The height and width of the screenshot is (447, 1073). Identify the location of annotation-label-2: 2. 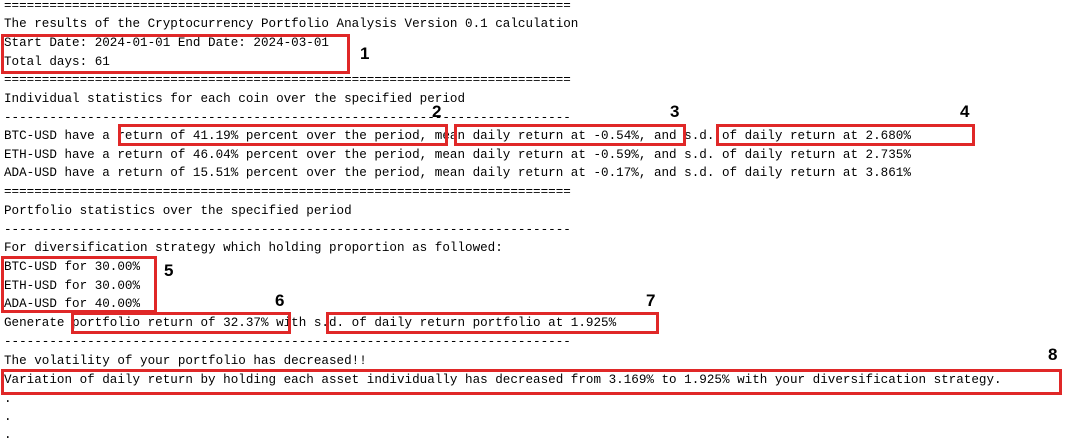
(437, 111).